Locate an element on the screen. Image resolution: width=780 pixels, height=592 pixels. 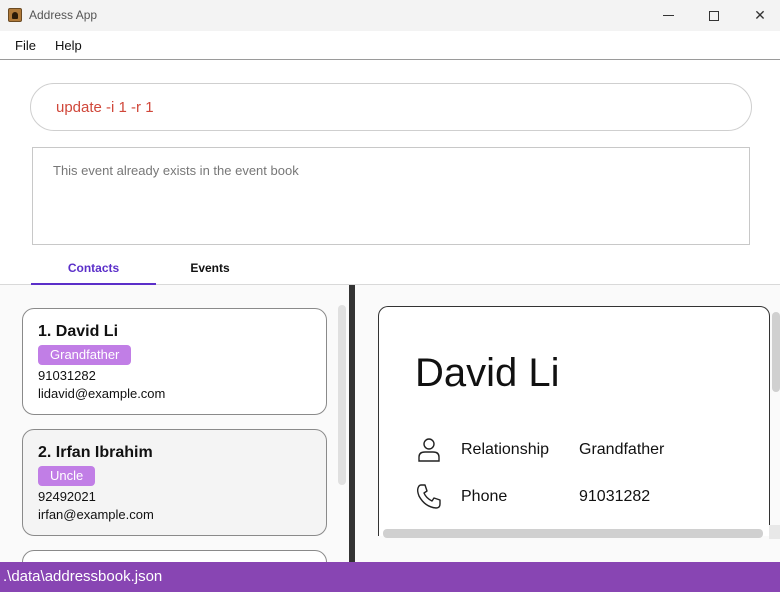
app-logo-icon is located at coordinates (15, 15).